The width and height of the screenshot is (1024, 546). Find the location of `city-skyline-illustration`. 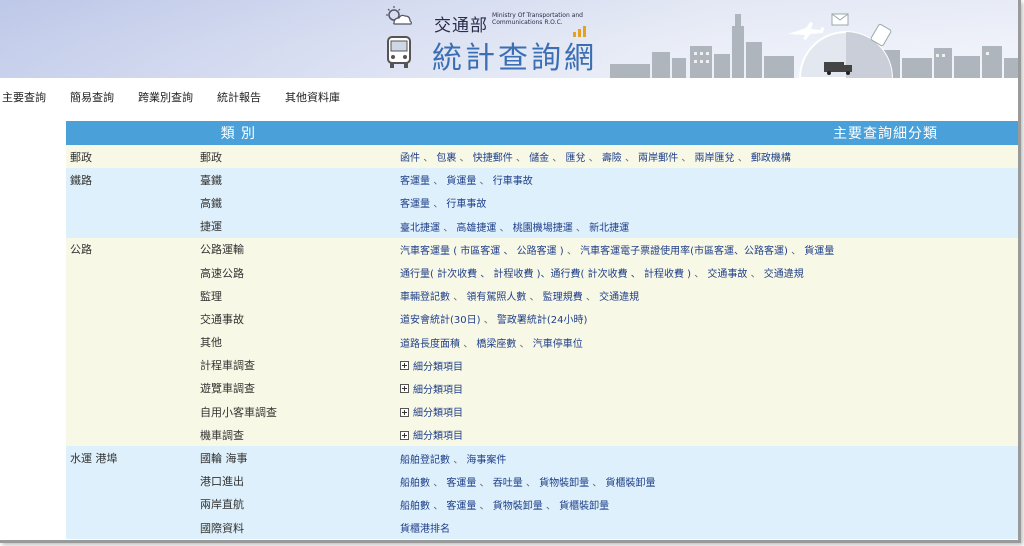

city-skyline-illustration is located at coordinates (814, 45).